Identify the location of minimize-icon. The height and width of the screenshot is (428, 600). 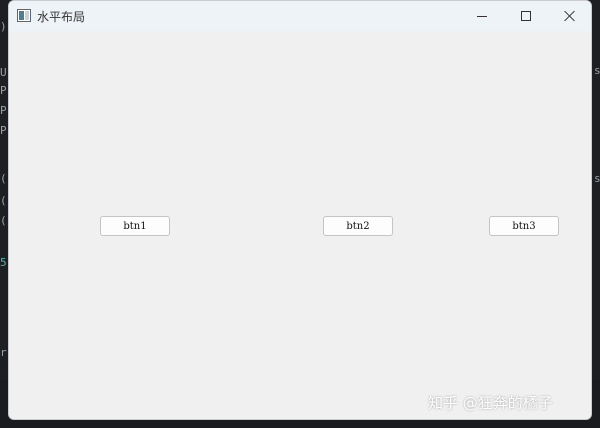
(482, 16).